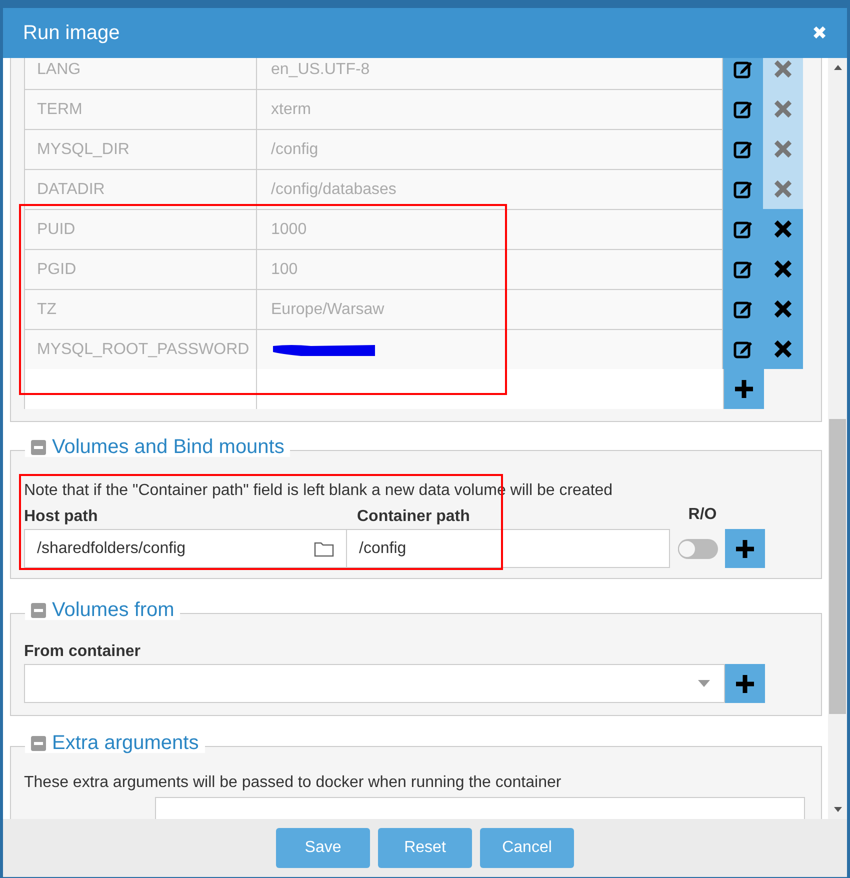 This screenshot has height=878, width=850. What do you see at coordinates (140, 349) in the screenshot?
I see `table-cell: MYSQL_ROOT_PASSWORD` at bounding box center [140, 349].